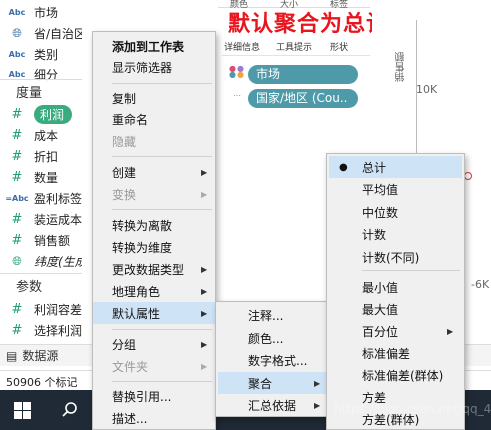 This screenshot has height=430, width=491. I want to click on menu-item-group: 分组 ▶, so click(154, 344).